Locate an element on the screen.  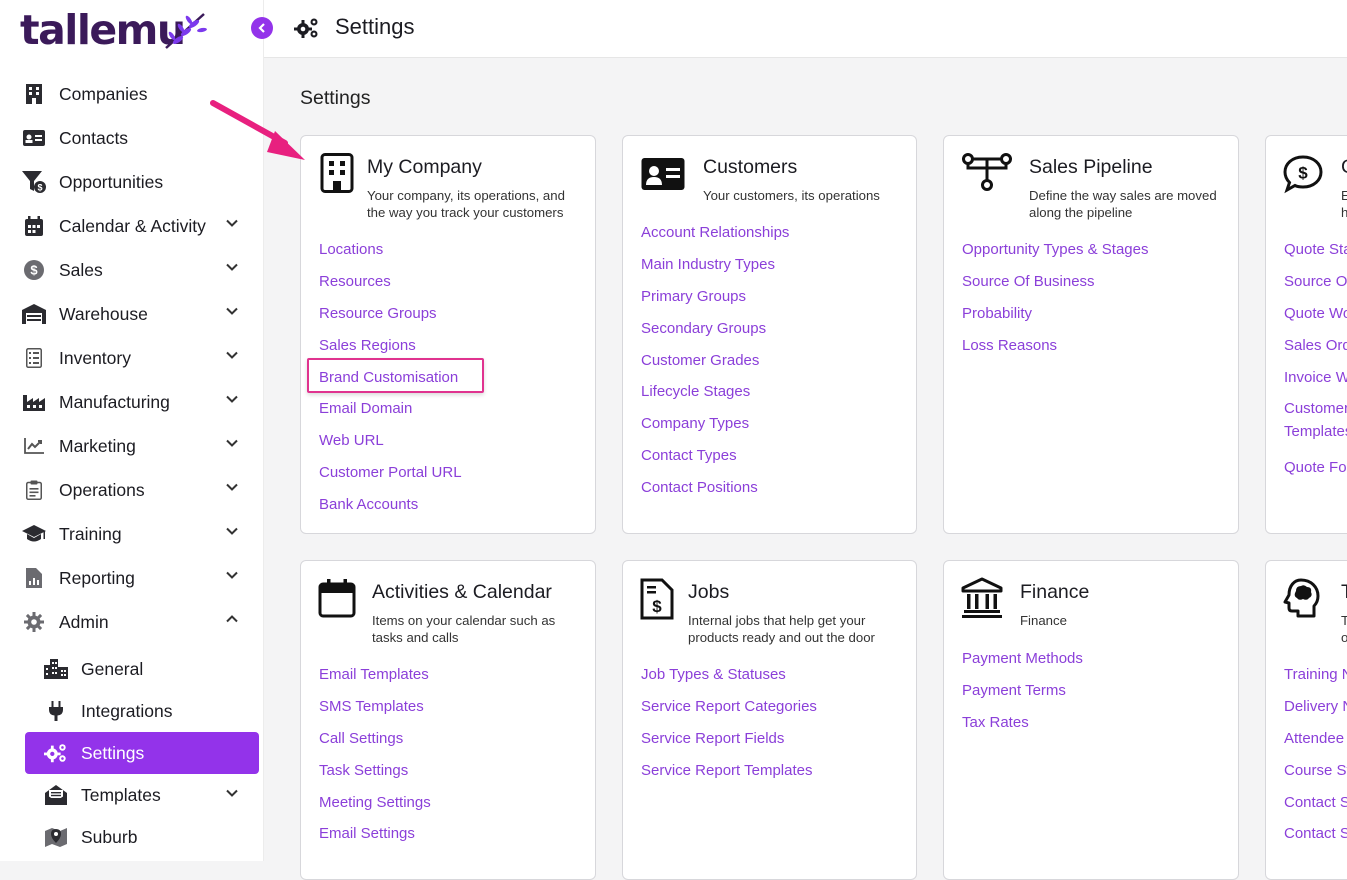
link-locations: Locations is located at coordinates (390, 250).